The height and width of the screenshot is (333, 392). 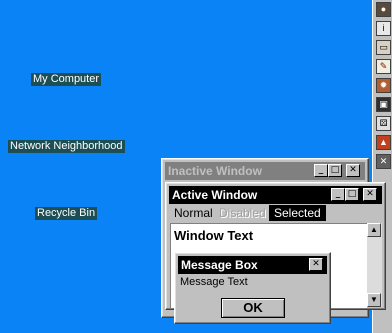 What do you see at coordinates (297, 213) in the screenshot?
I see `menu-item-selected: Selected` at bounding box center [297, 213].